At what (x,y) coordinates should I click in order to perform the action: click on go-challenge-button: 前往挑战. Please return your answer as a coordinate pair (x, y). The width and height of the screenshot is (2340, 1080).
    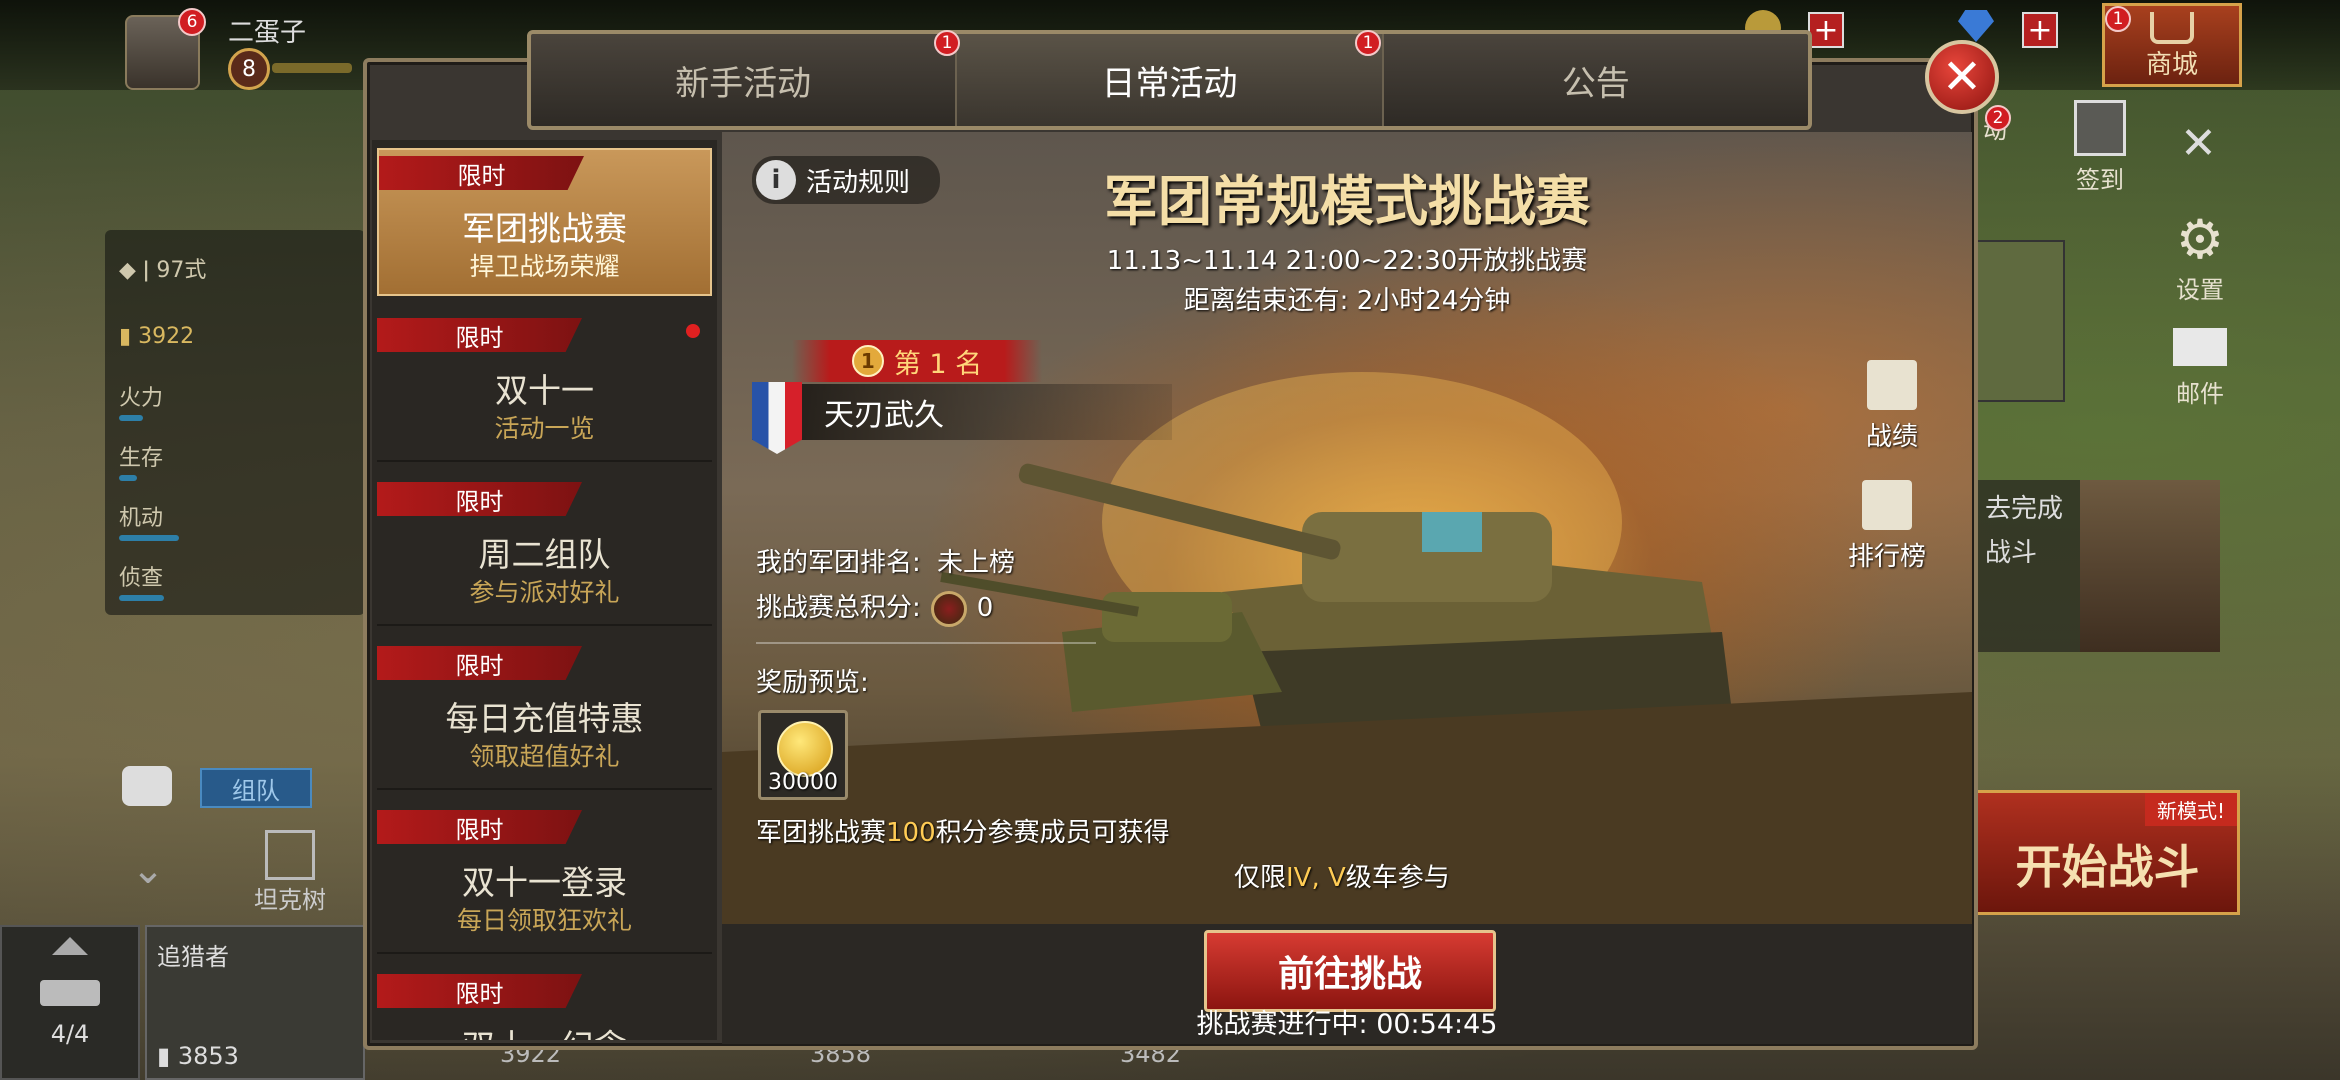
    Looking at the image, I should click on (1350, 971).